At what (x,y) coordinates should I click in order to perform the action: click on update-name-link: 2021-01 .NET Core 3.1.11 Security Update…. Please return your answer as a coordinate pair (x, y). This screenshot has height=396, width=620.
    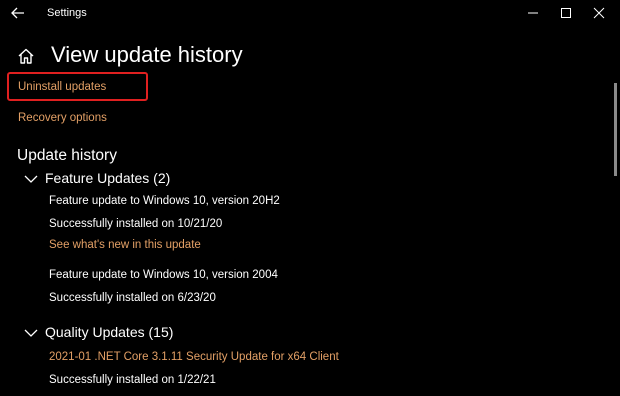
    Looking at the image, I should click on (194, 357).